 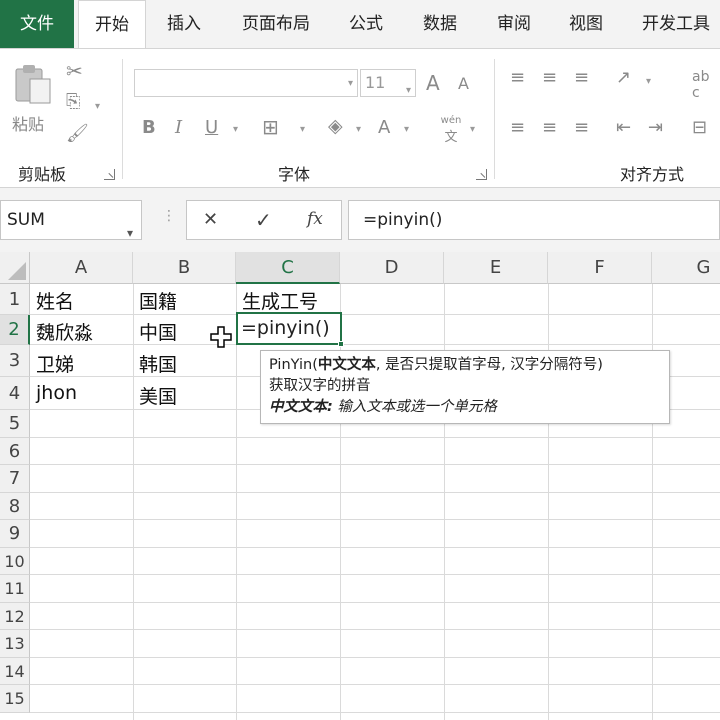 I want to click on font-name-box: ▾, so click(x=246, y=83).